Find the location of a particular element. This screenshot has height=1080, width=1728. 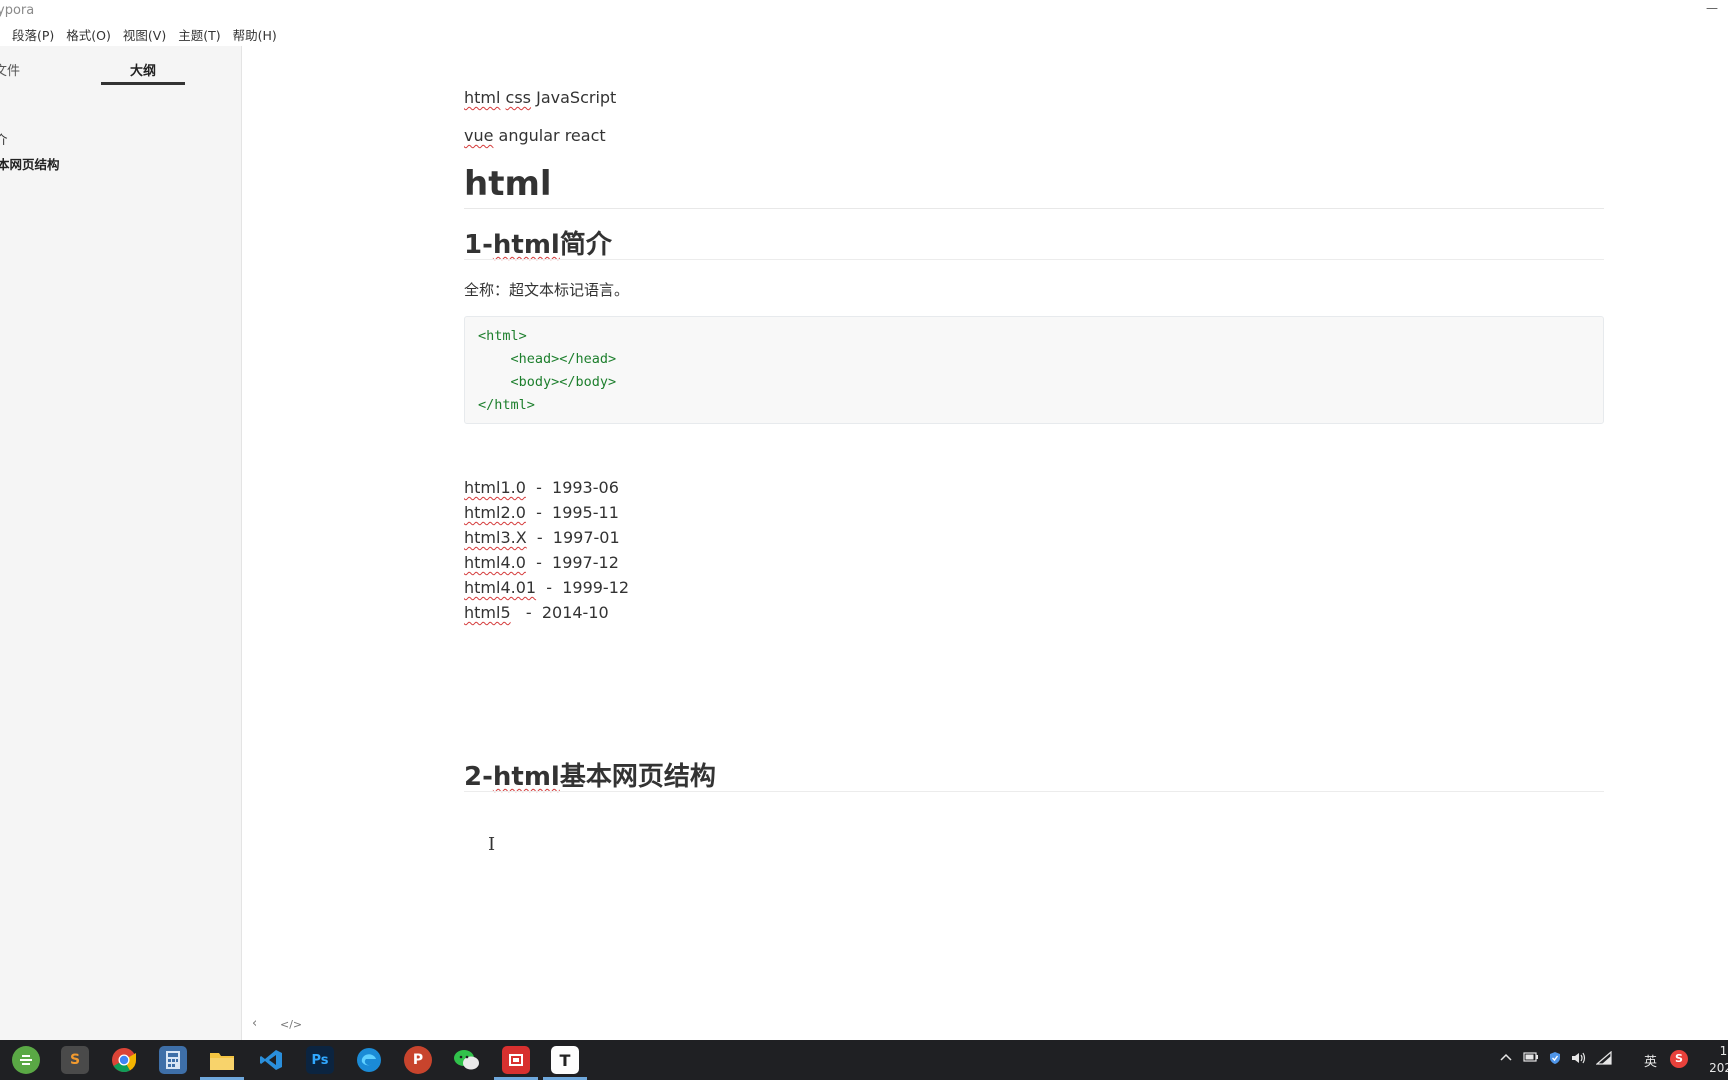

start-app-icon is located at coordinates (26, 1060).